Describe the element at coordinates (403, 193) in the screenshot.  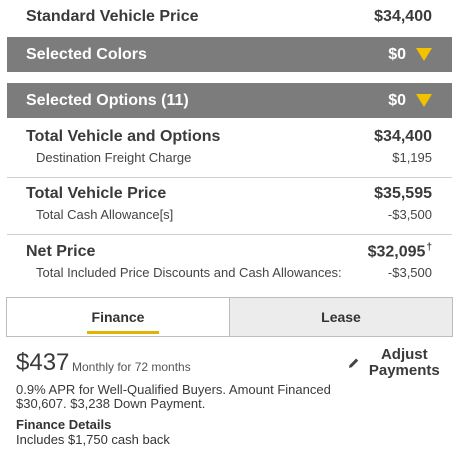
I see `total-vehicle-price-value: $35,595` at that location.